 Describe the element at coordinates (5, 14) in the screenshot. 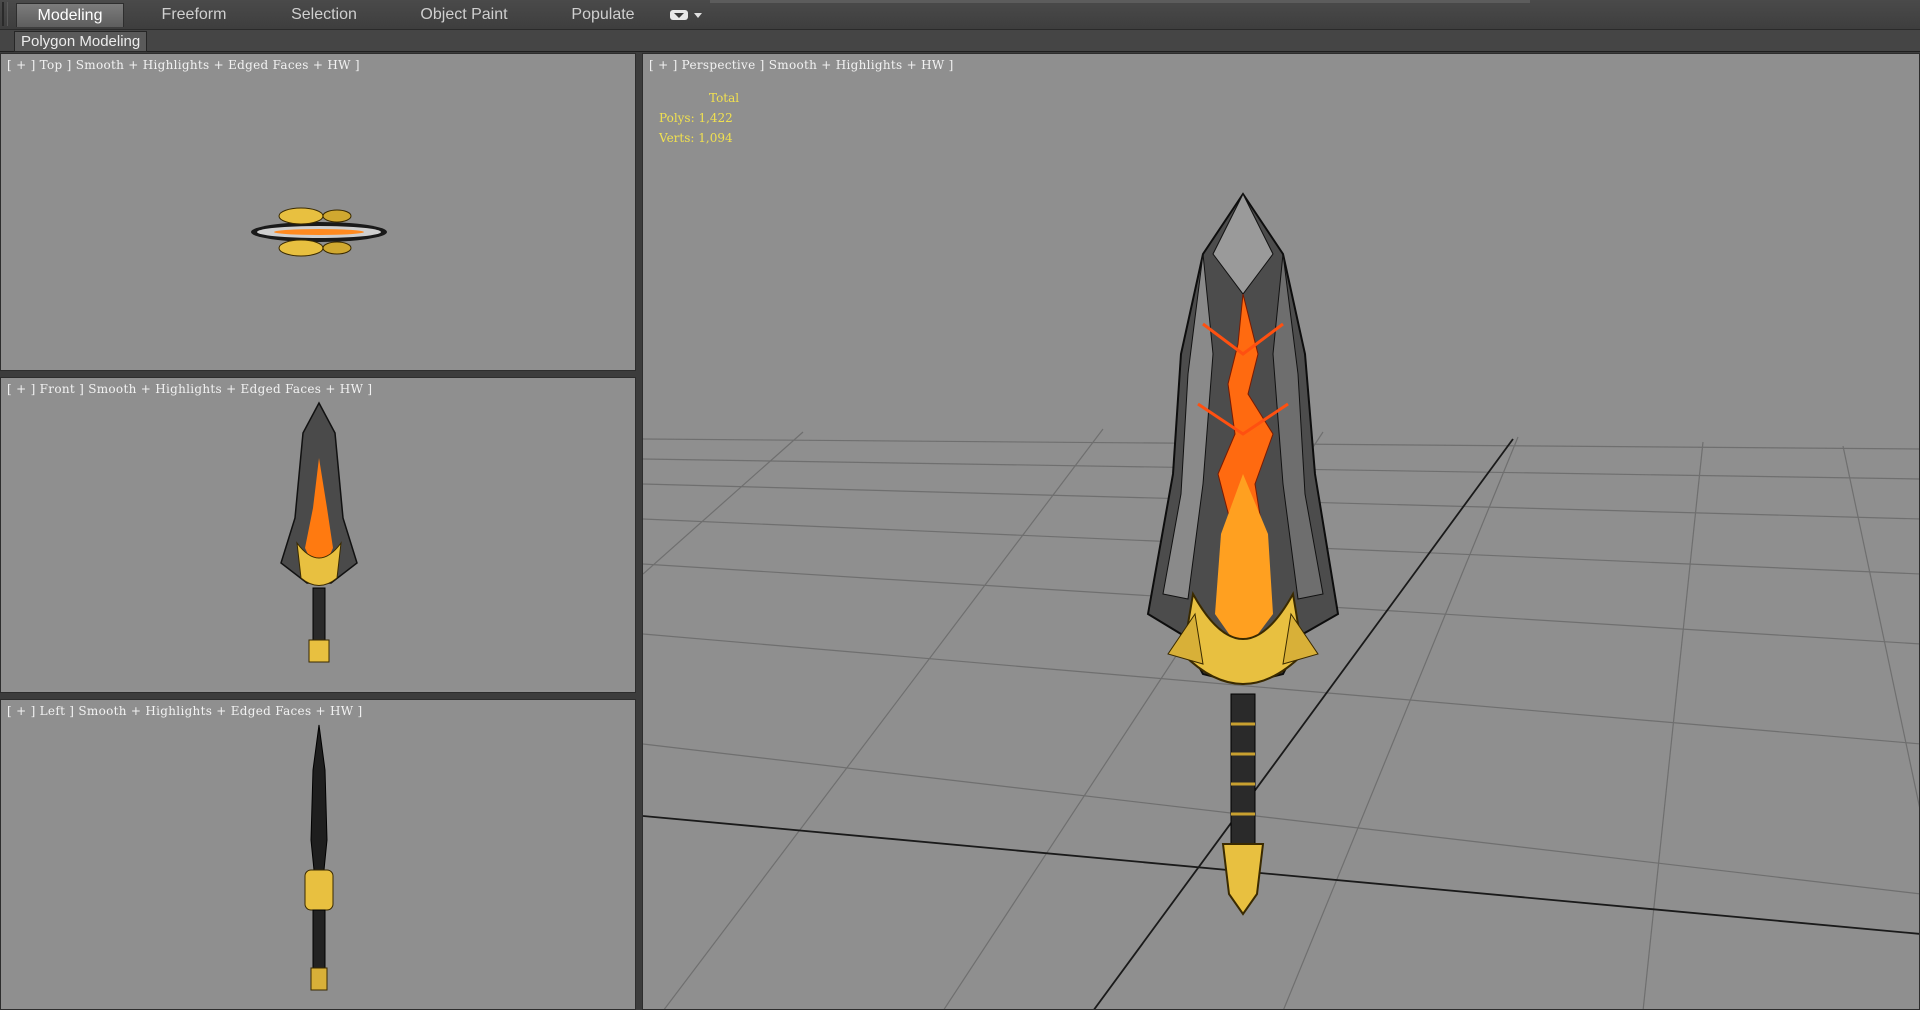

I see `ribbon-grip-handle` at that location.